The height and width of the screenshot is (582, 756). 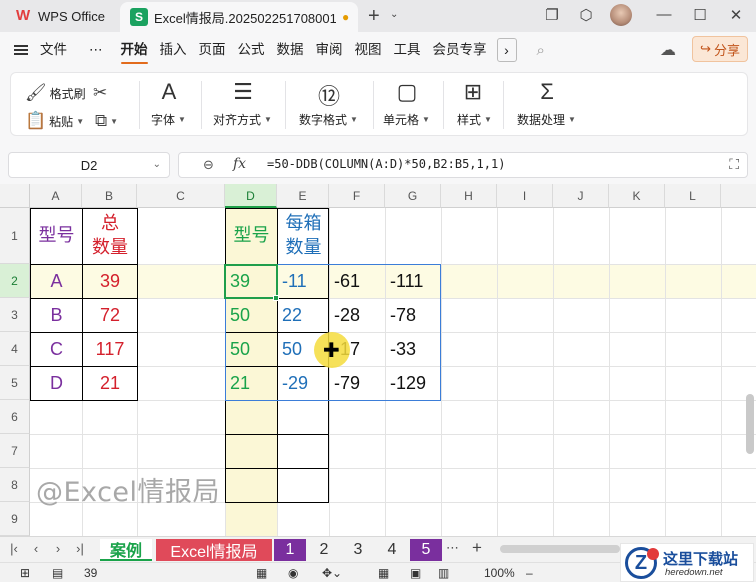 What do you see at coordinates (251, 235) in the screenshot?
I see `cell-d1: 型号` at bounding box center [251, 235].